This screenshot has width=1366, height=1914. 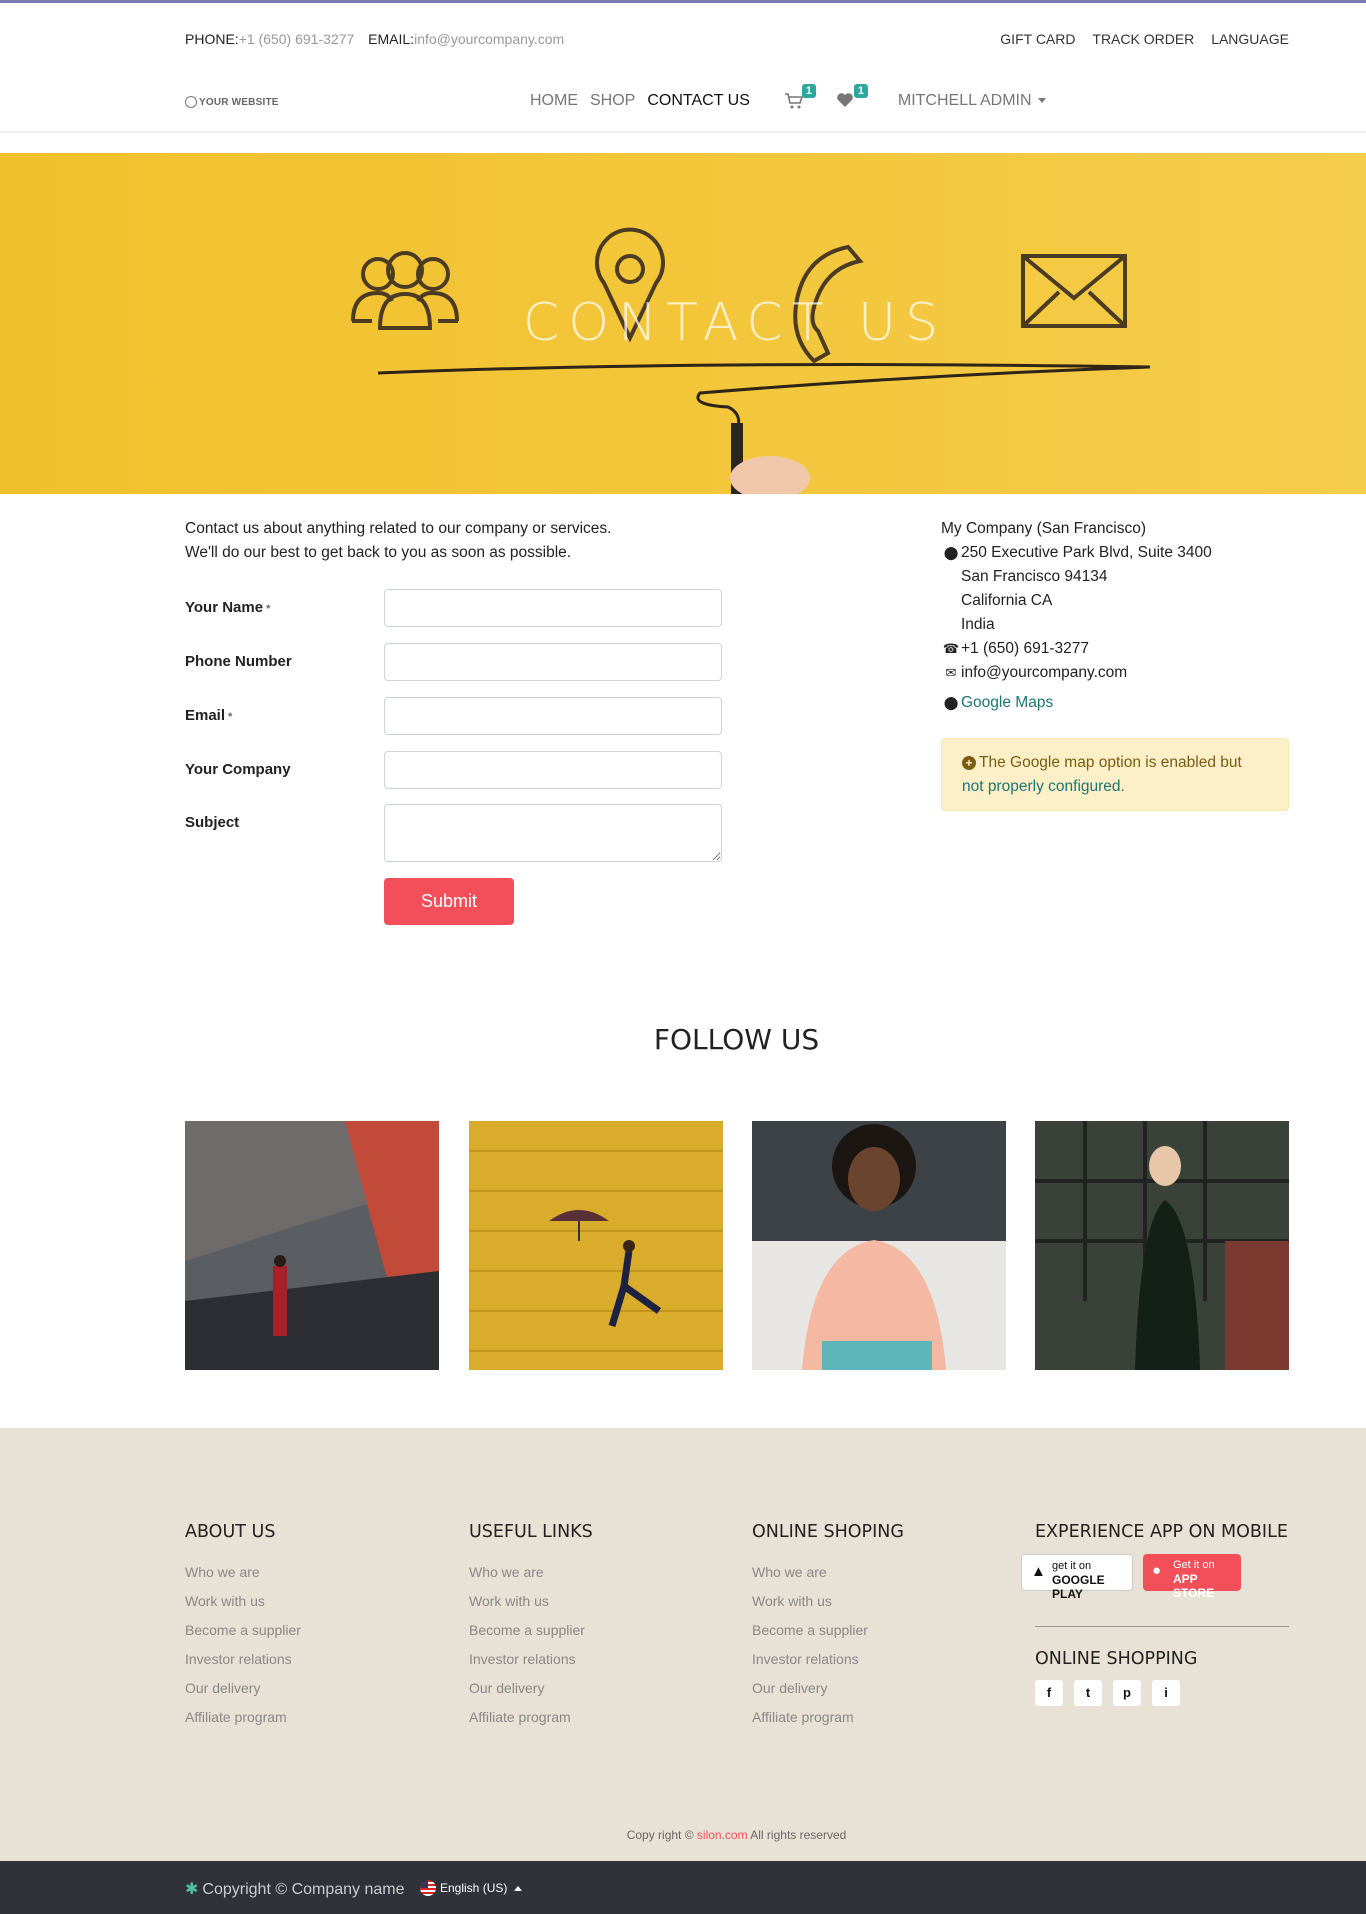 I want to click on google-play-button: ▲ get it on GOOGLE PLAY, so click(x=1077, y=1577).